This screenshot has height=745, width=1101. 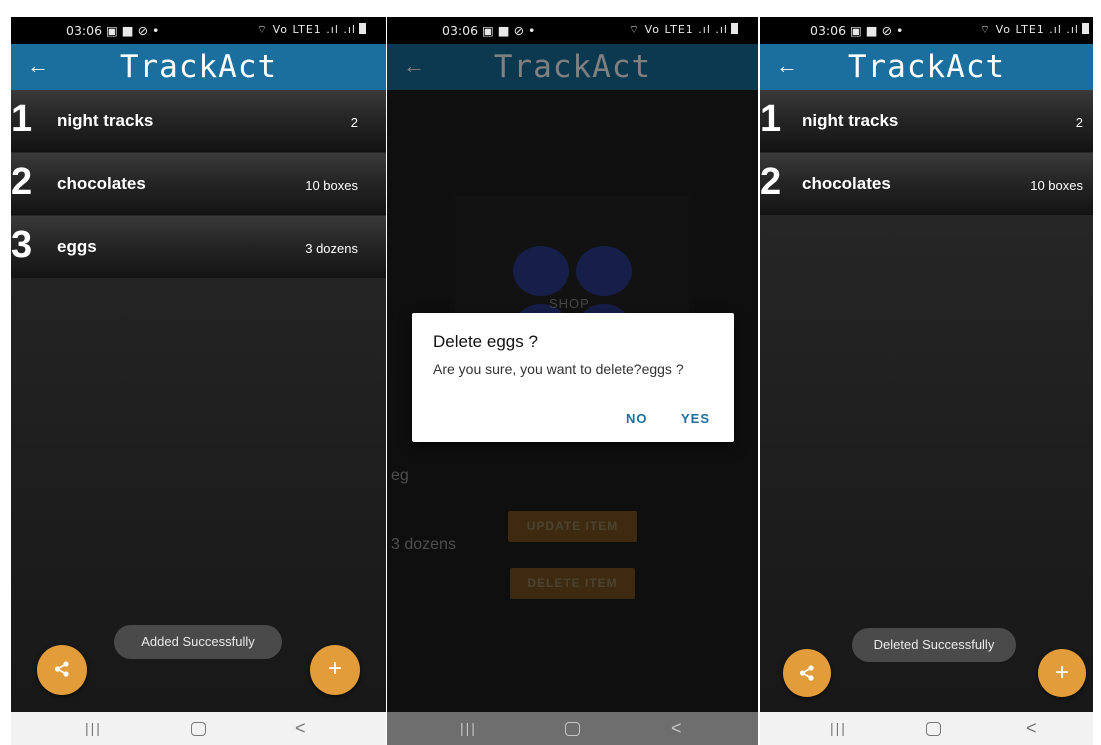 I want to click on dialog-message: Are you sure, you want to delete?eggs ?, so click(x=558, y=369).